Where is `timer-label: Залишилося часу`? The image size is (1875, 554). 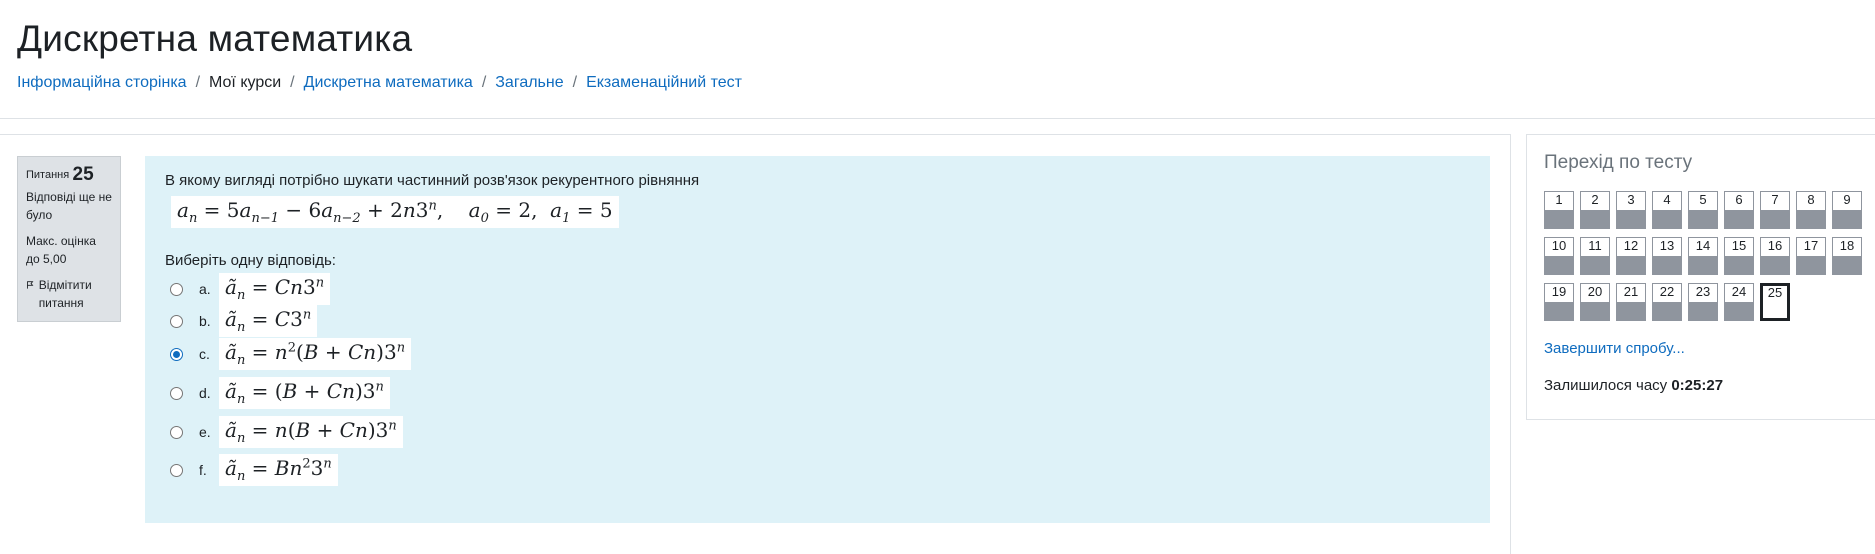 timer-label: Залишилося часу is located at coordinates (1606, 385).